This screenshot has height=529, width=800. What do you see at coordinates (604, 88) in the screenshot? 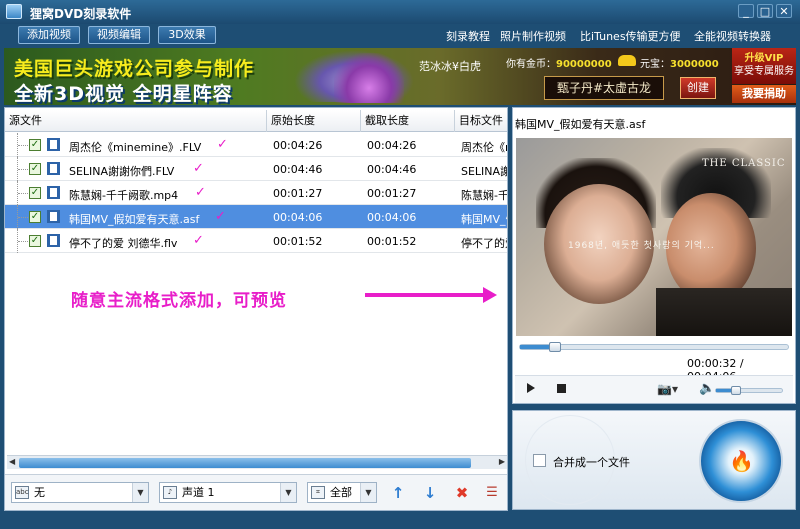
I see `player-name-box: 甄子丹#太虚古龙` at bounding box center [604, 88].